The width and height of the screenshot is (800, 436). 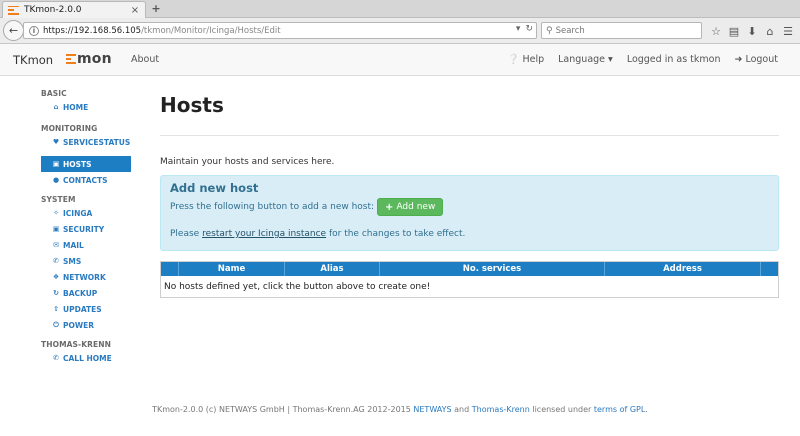 What do you see at coordinates (56, 229) in the screenshot?
I see `lock-icon: ▣` at bounding box center [56, 229].